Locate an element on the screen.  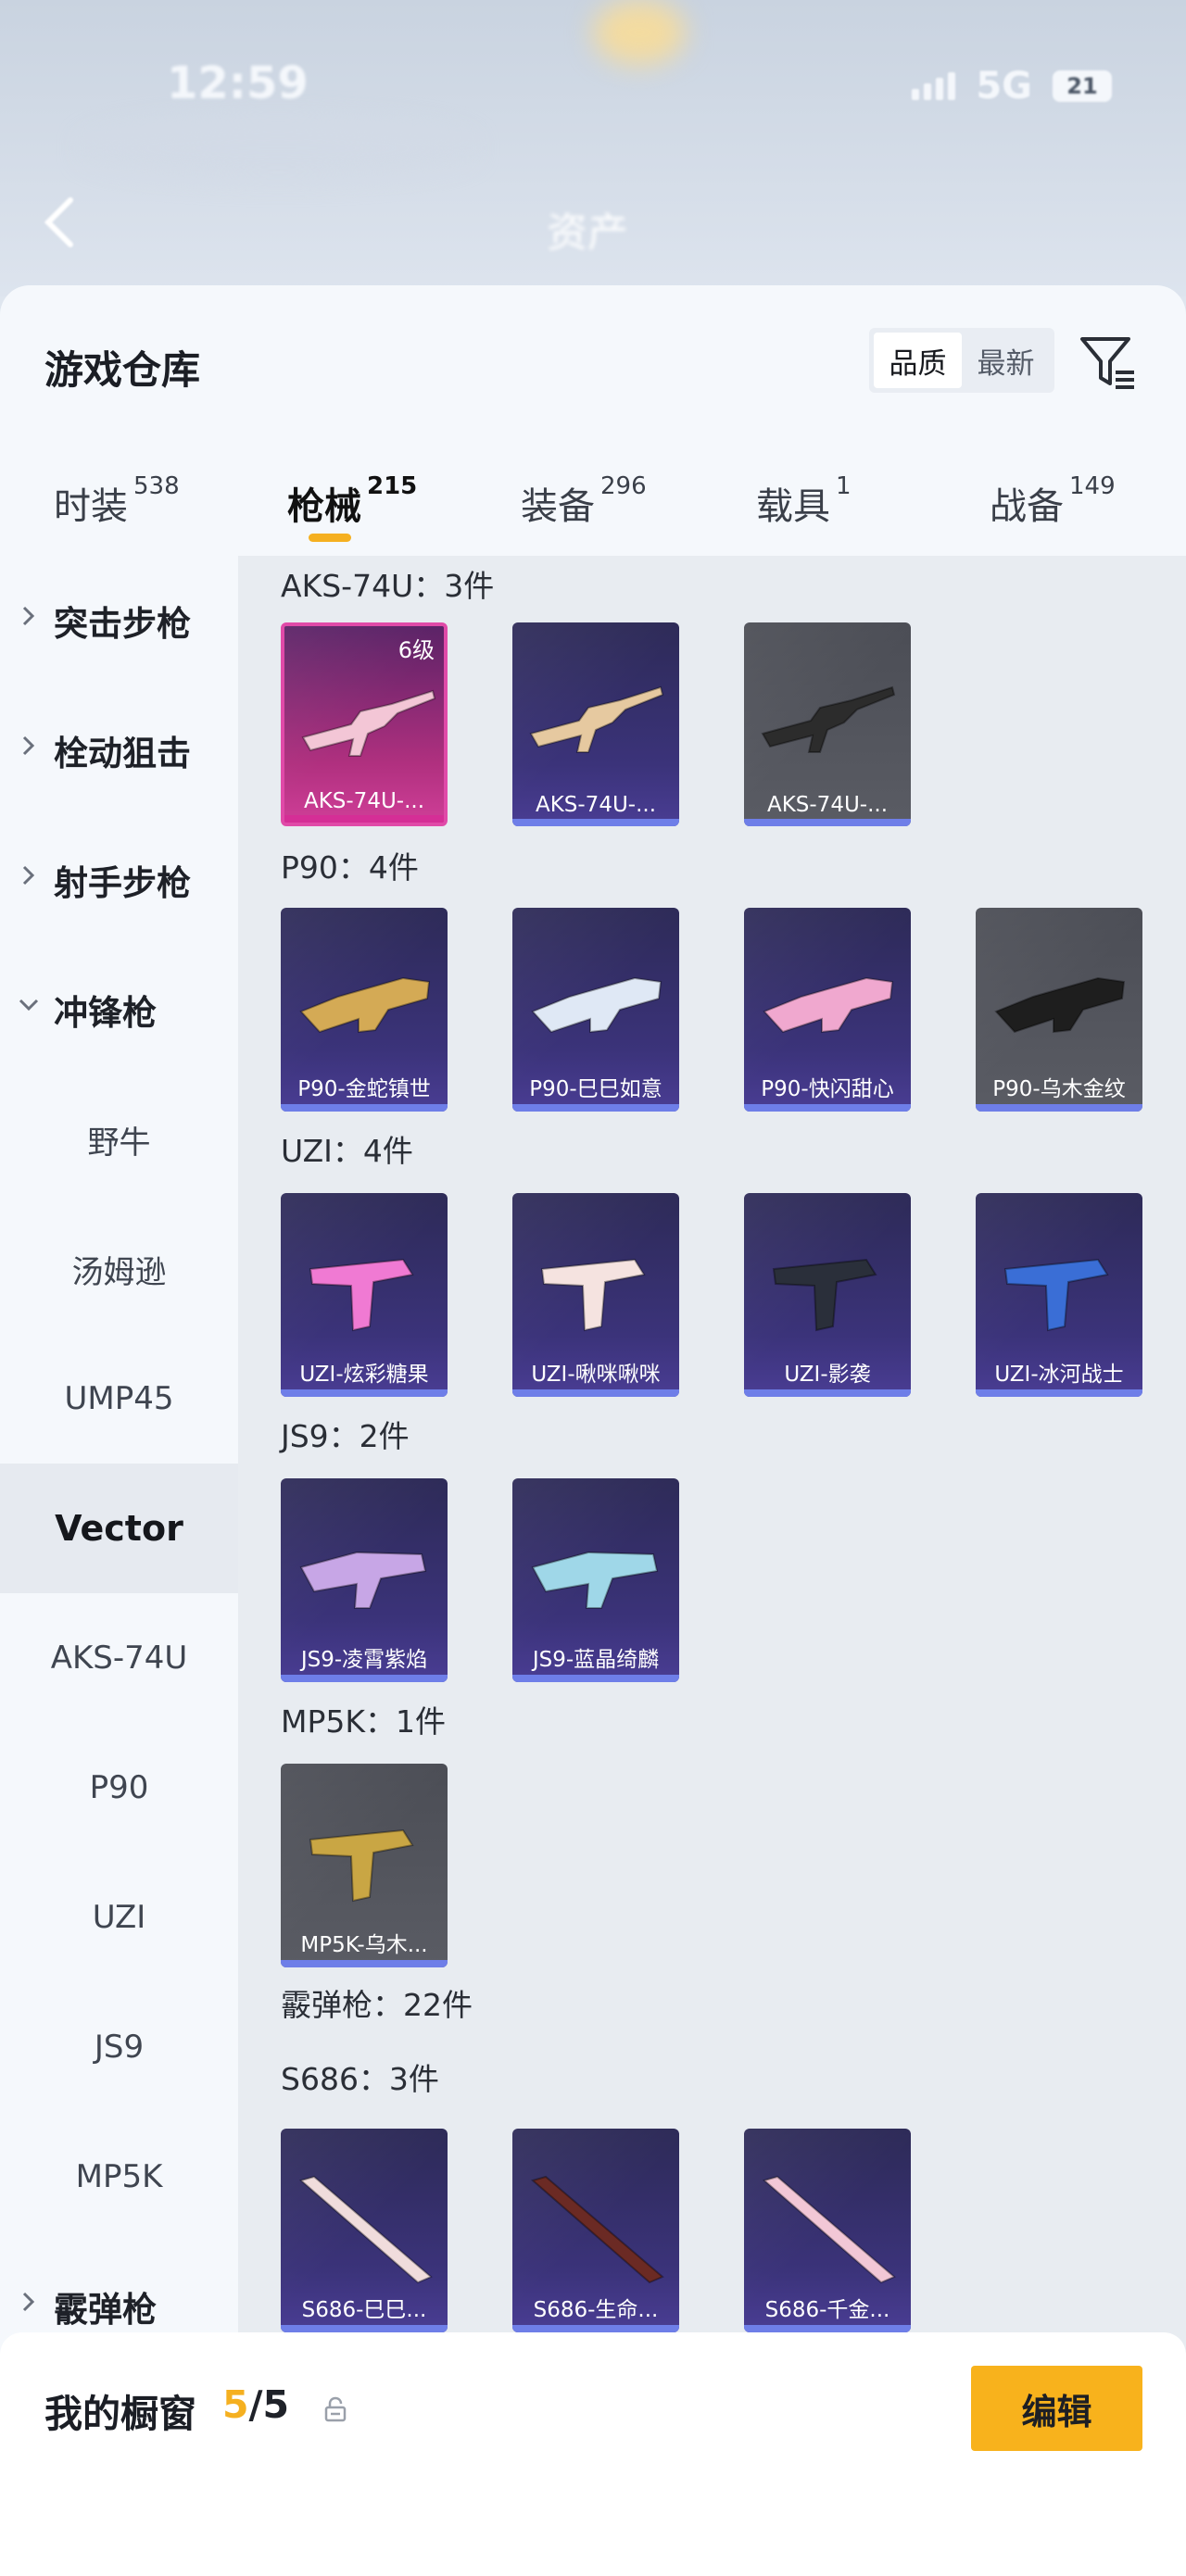
tab-firearms: 枪械 215 is located at coordinates (352, 501).